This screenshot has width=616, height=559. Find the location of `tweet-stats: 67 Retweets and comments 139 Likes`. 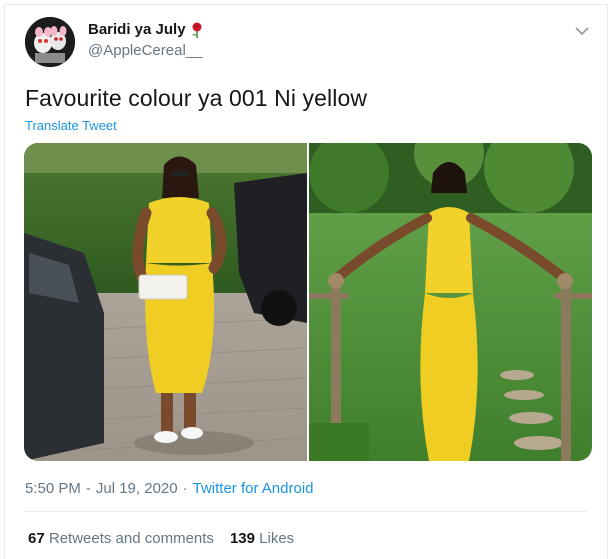

tweet-stats: 67 Retweets and comments 139 Likes is located at coordinates (161, 538).